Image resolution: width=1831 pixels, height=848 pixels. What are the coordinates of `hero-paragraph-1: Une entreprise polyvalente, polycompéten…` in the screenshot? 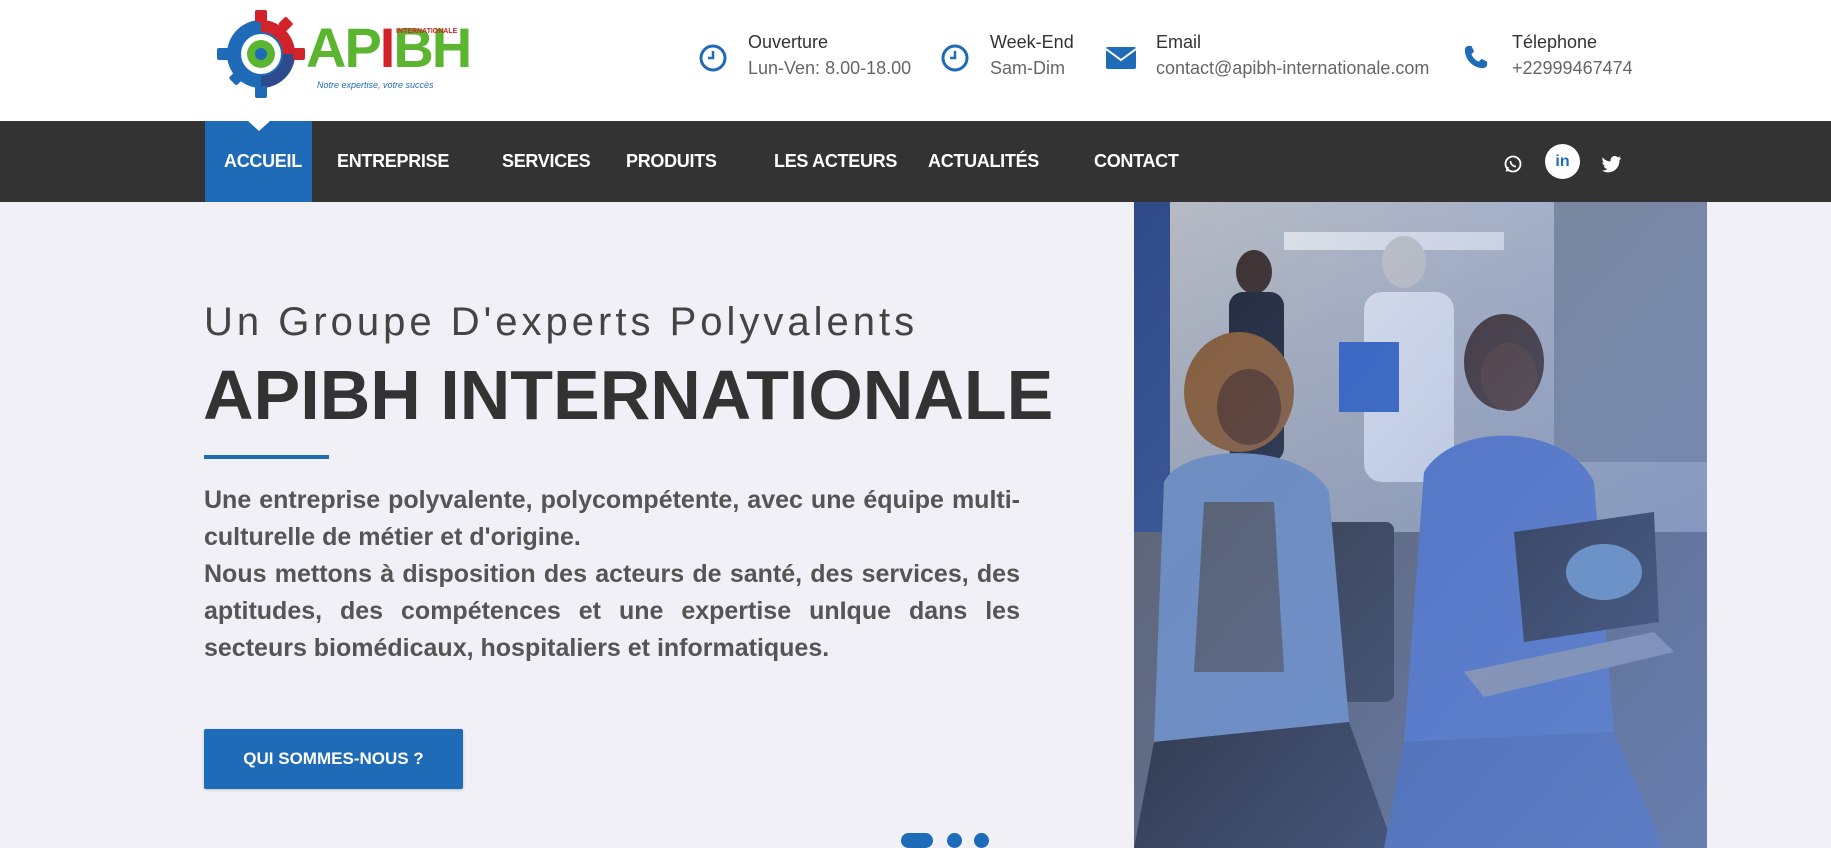 It's located at (612, 518).